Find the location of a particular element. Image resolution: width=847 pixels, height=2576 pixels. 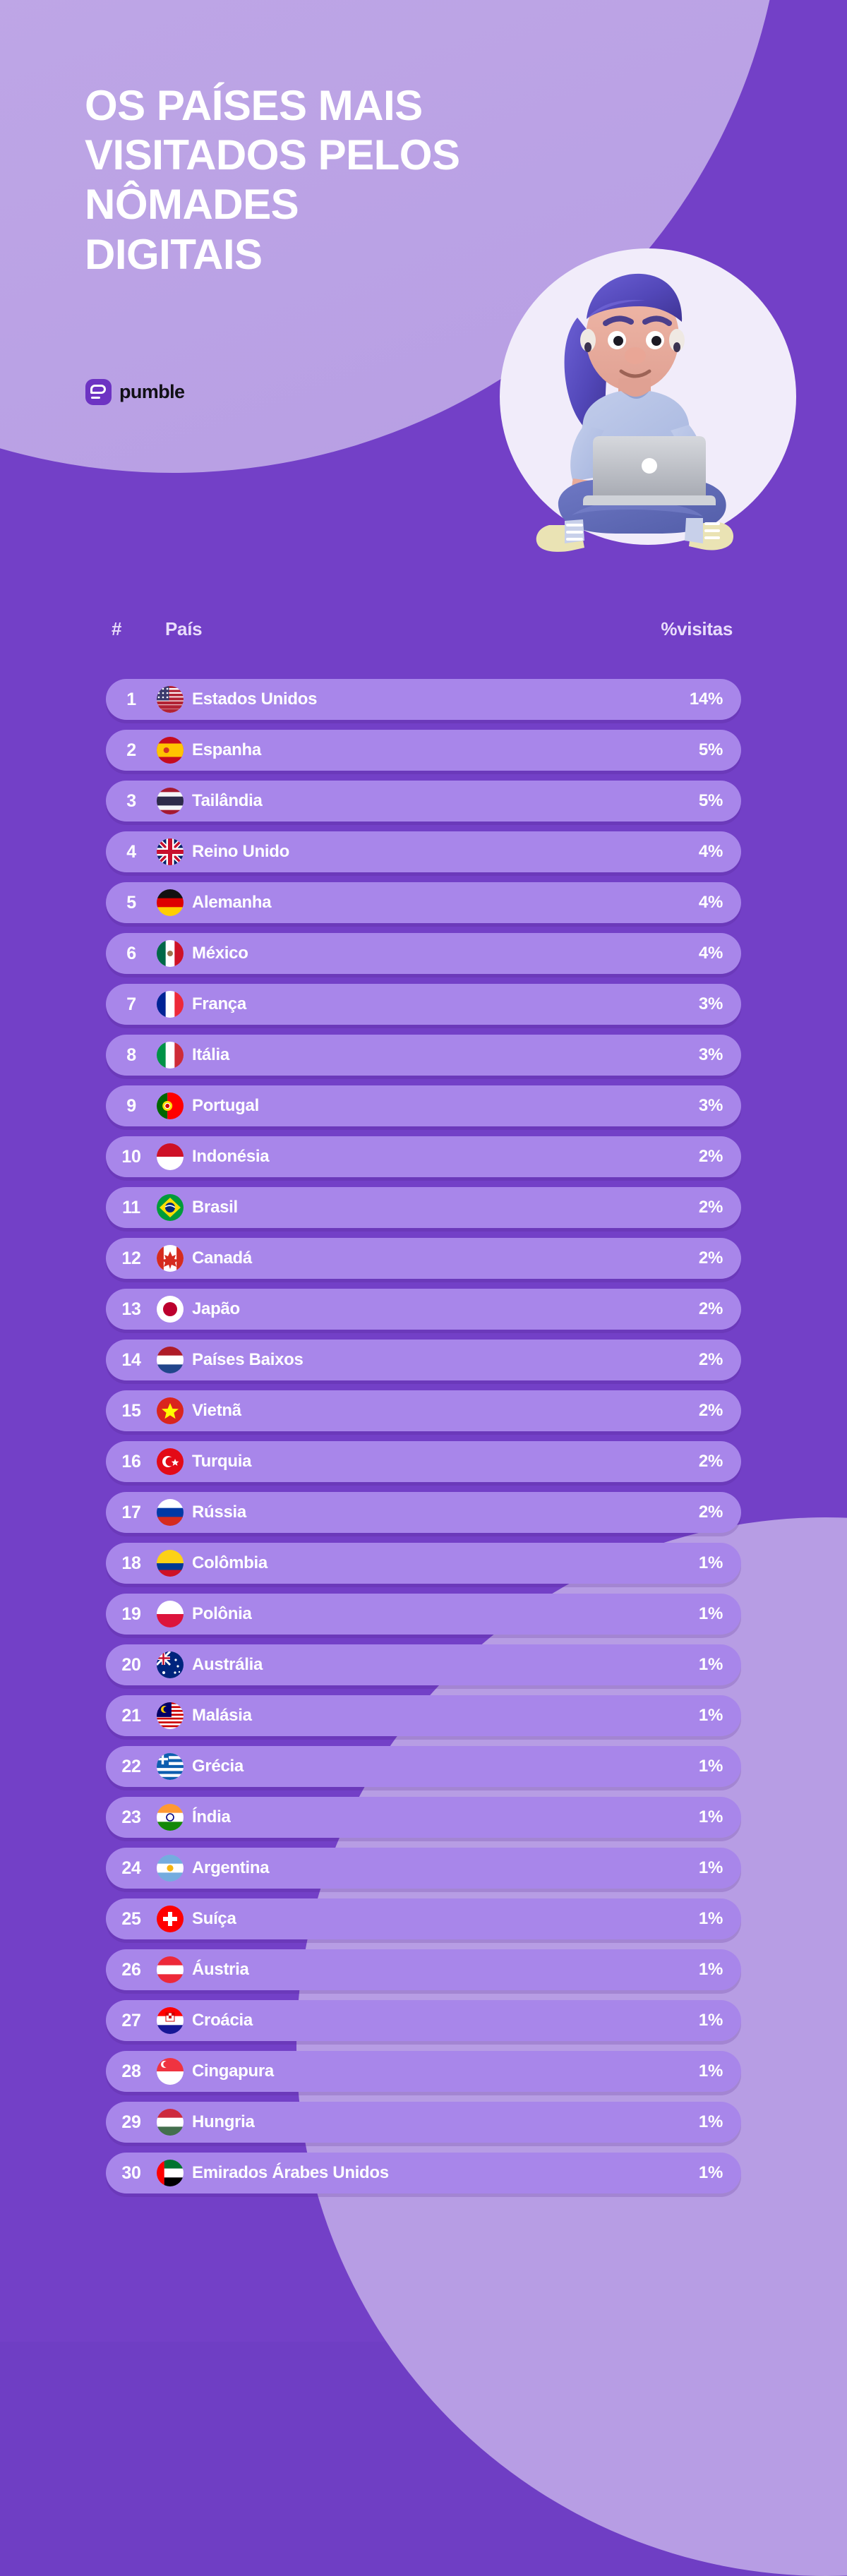

flag-co-icon is located at coordinates (170, 1563).